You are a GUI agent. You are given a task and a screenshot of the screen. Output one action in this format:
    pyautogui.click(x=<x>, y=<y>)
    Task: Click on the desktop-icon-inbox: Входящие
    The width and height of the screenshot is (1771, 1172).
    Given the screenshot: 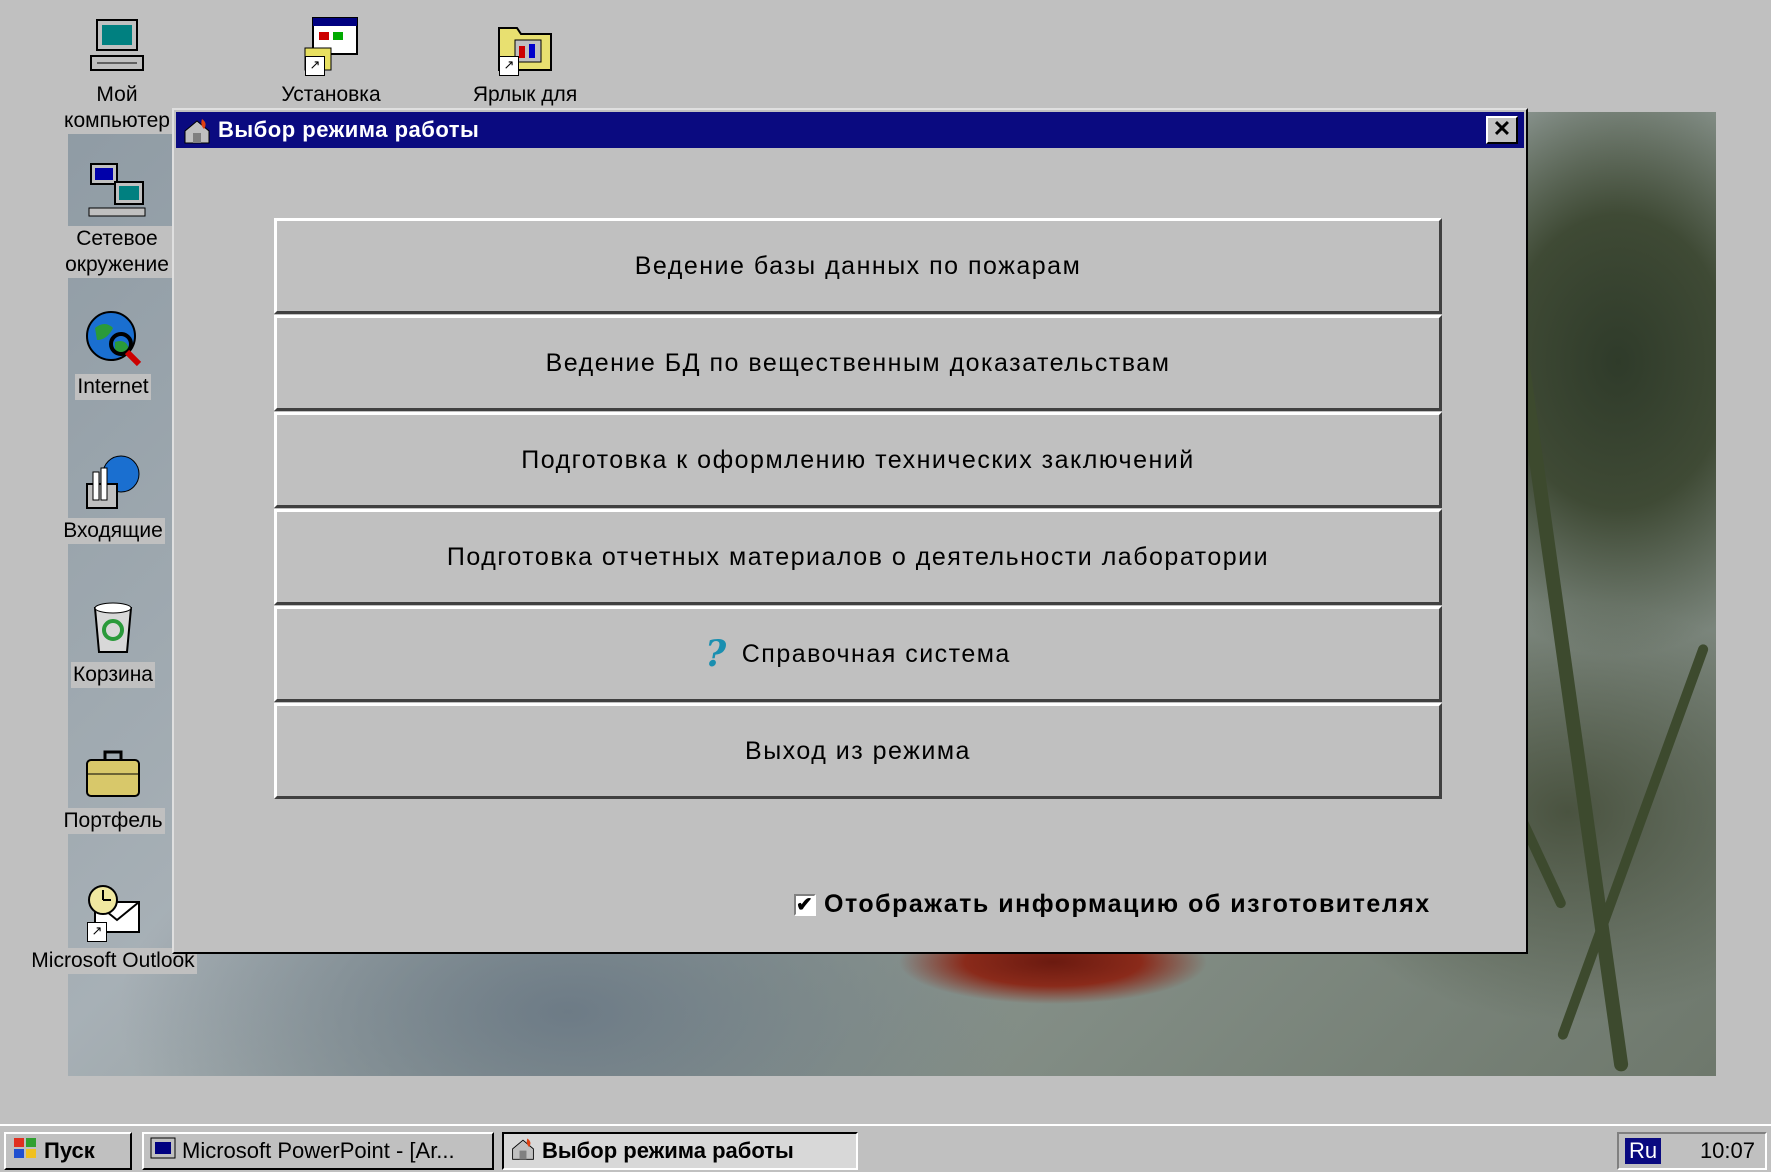 What is the action you would take?
    pyautogui.click(x=113, y=497)
    